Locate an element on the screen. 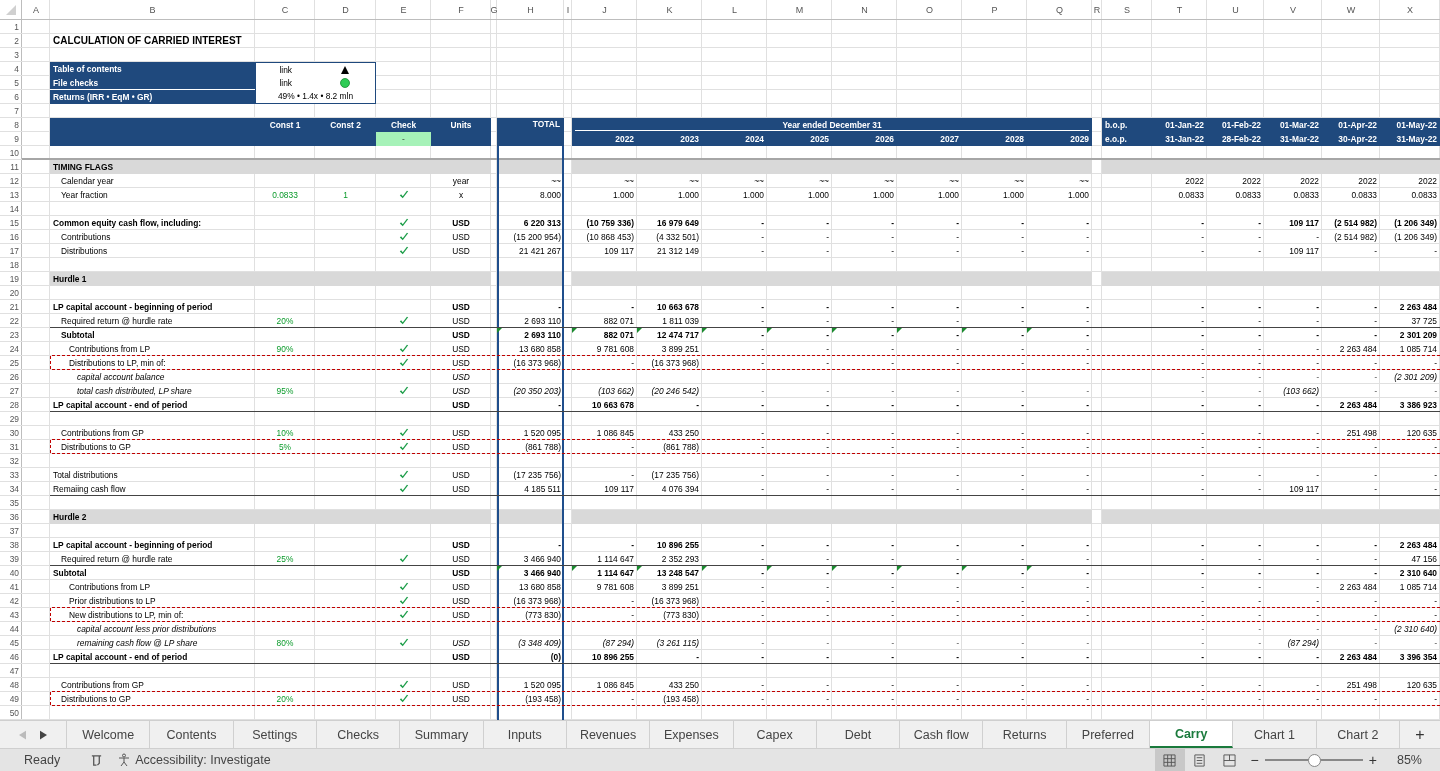 The image size is (1440, 771). year-cell: 1 086 845 is located at coordinates (615, 433).